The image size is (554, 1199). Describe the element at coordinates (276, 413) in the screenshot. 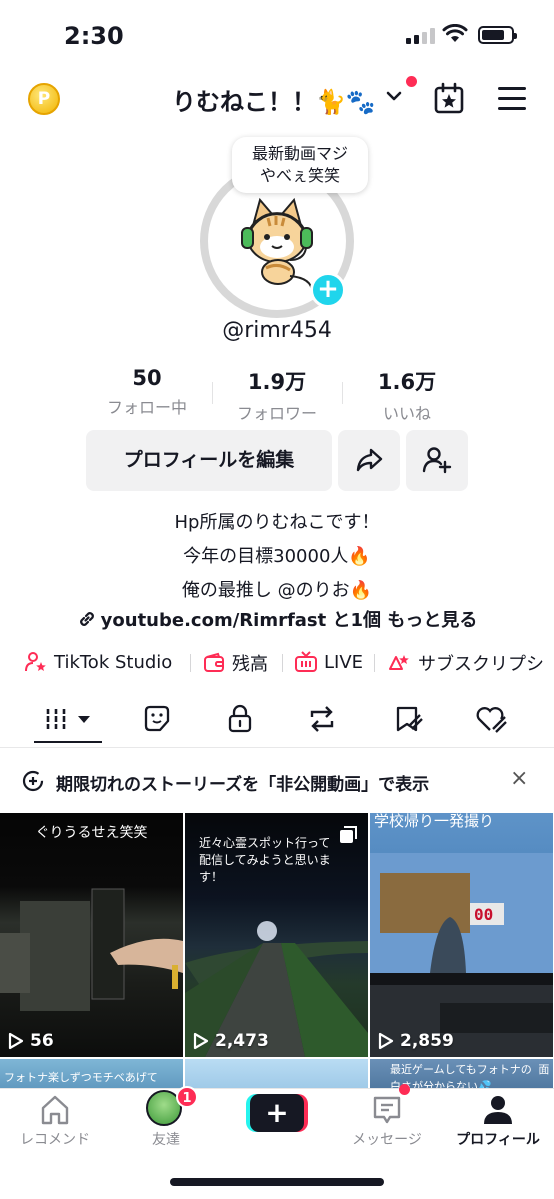

I see `followers-label: フォロワー` at that location.